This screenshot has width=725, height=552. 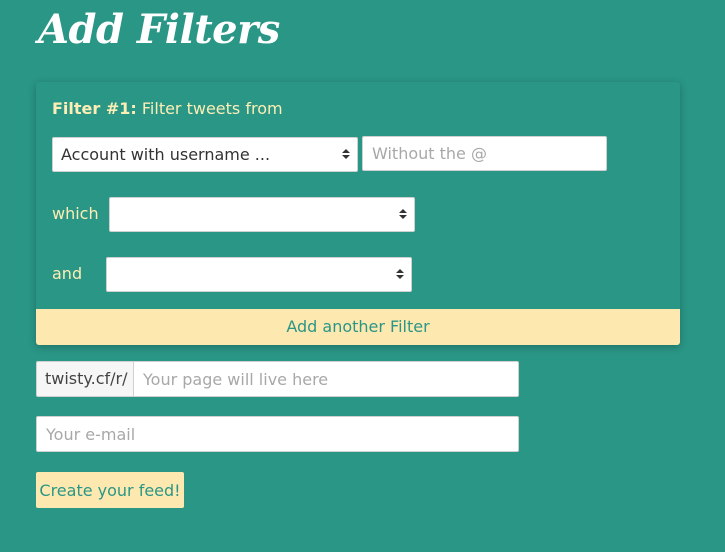 I want to click on create-feed-button: Create your feed!, so click(x=110, y=490).